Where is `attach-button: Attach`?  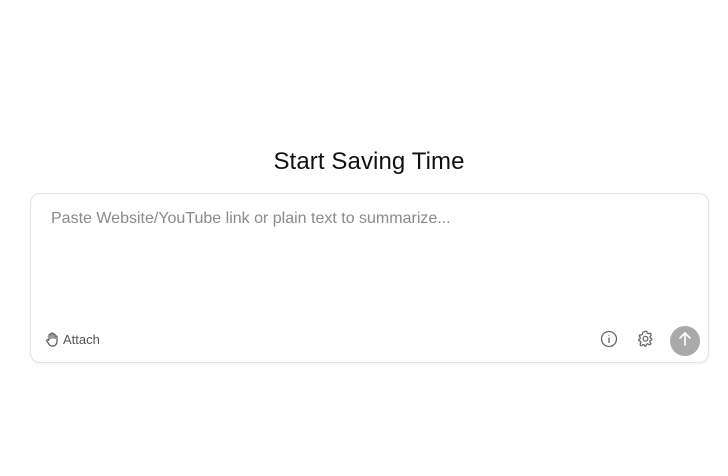
attach-button: Attach is located at coordinates (72, 339).